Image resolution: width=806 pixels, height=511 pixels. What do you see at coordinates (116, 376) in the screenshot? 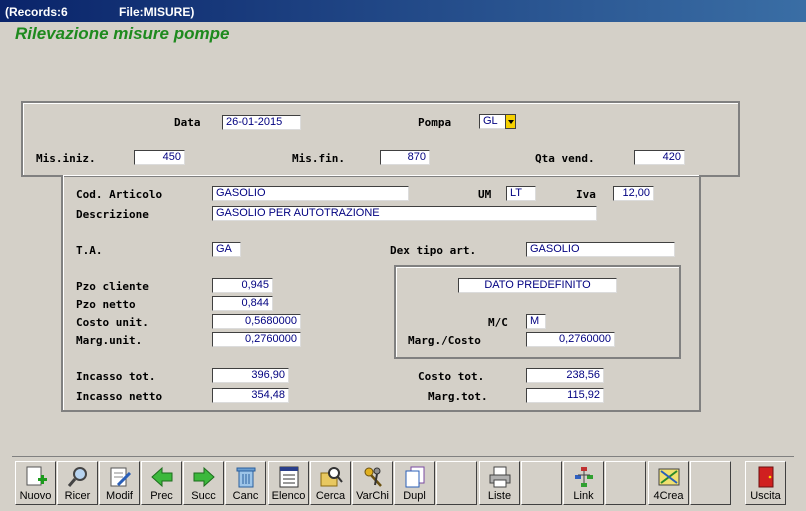
I see `incasso-tot-label: Incasso tot.` at bounding box center [116, 376].